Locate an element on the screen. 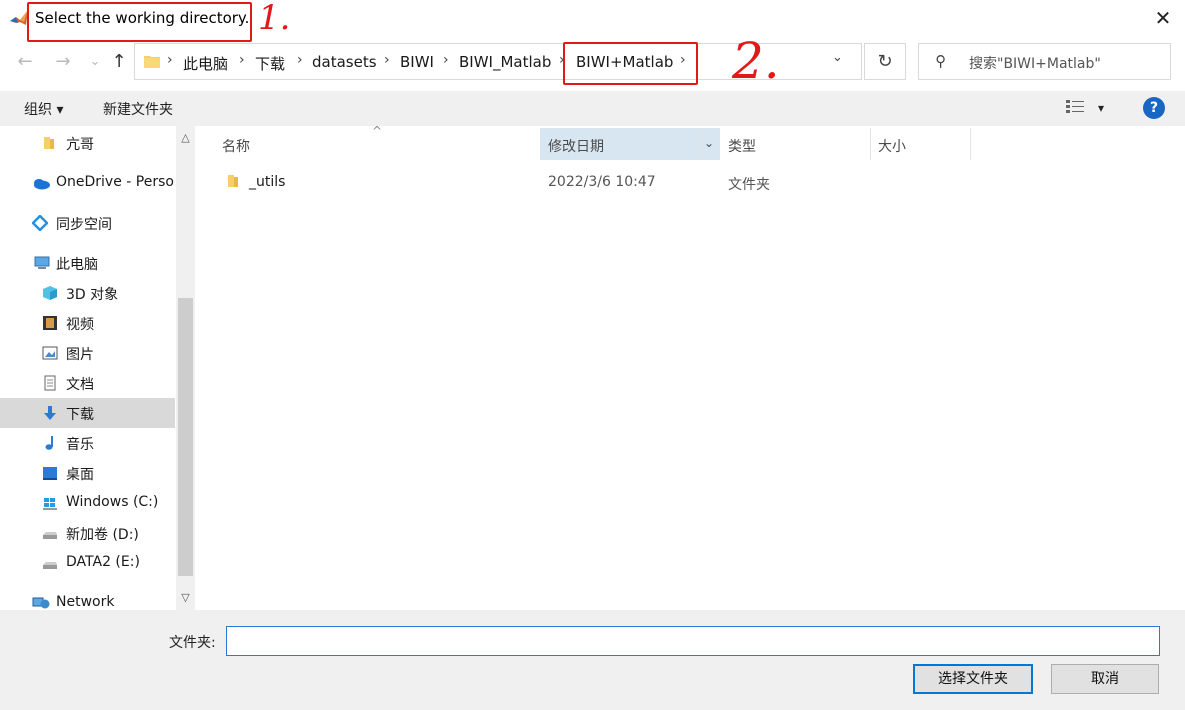 The height and width of the screenshot is (710, 1185). file-date: 2022/3/6 10:47 is located at coordinates (602, 182).